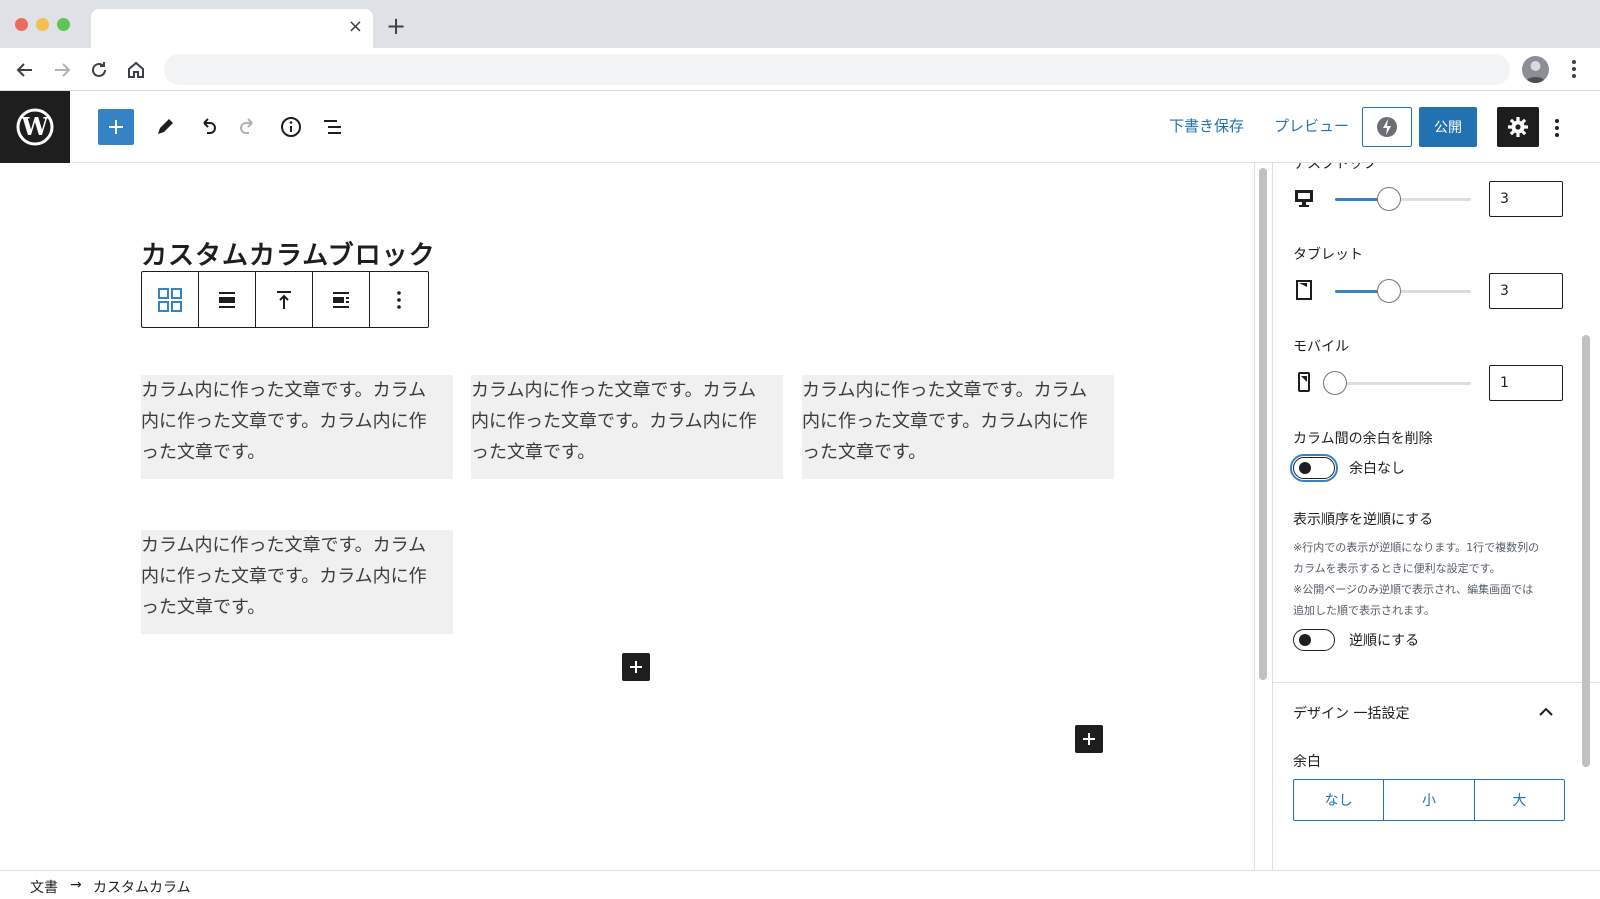 The width and height of the screenshot is (1600, 899). Describe the element at coordinates (800, 127) in the screenshot. I see `editor-header: W 下書き保存 プレビュー 公開` at that location.